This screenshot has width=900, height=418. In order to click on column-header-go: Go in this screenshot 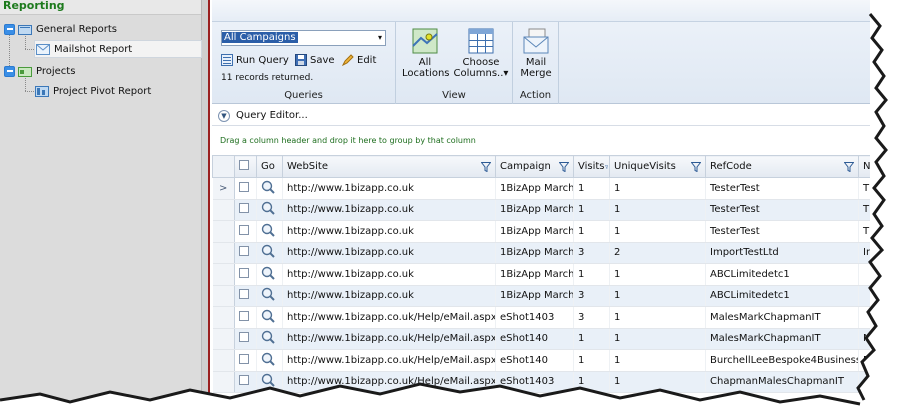, I will do `click(269, 166)`.